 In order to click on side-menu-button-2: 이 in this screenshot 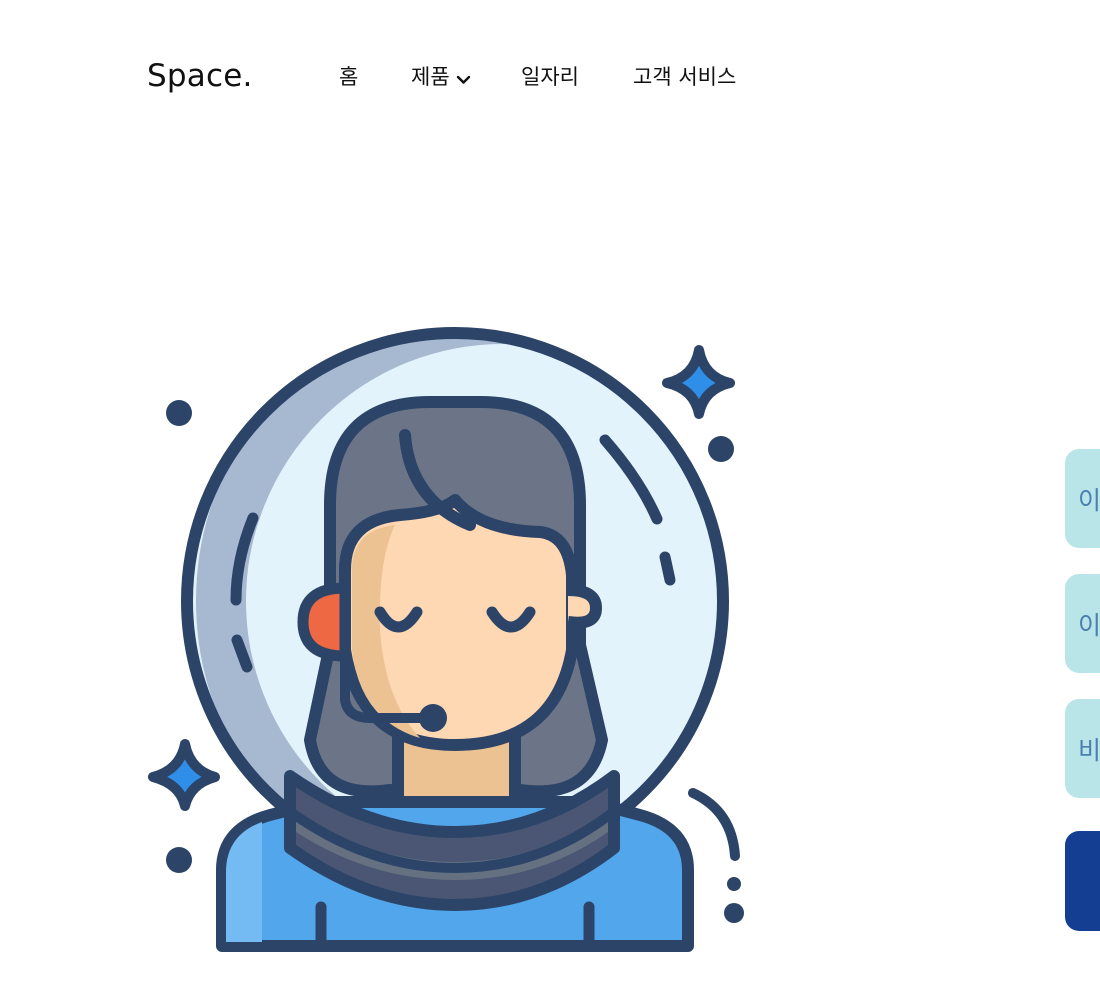, I will do `click(1082, 623)`.